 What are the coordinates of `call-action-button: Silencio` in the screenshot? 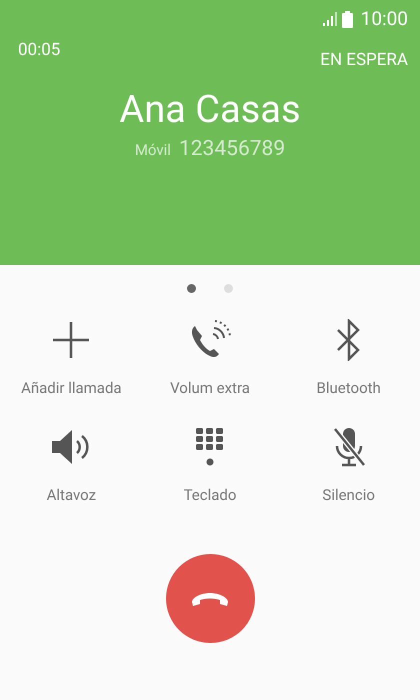 It's located at (348, 464).